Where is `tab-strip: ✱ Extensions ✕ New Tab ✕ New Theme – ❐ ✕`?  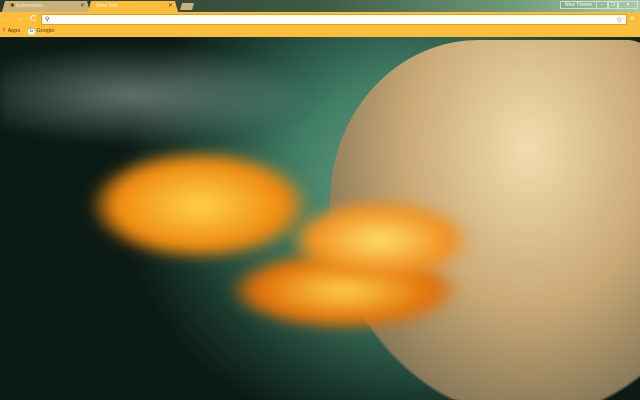 tab-strip: ✱ Extensions ✕ New Tab ✕ New Theme – ❐ ✕ is located at coordinates (320, 6).